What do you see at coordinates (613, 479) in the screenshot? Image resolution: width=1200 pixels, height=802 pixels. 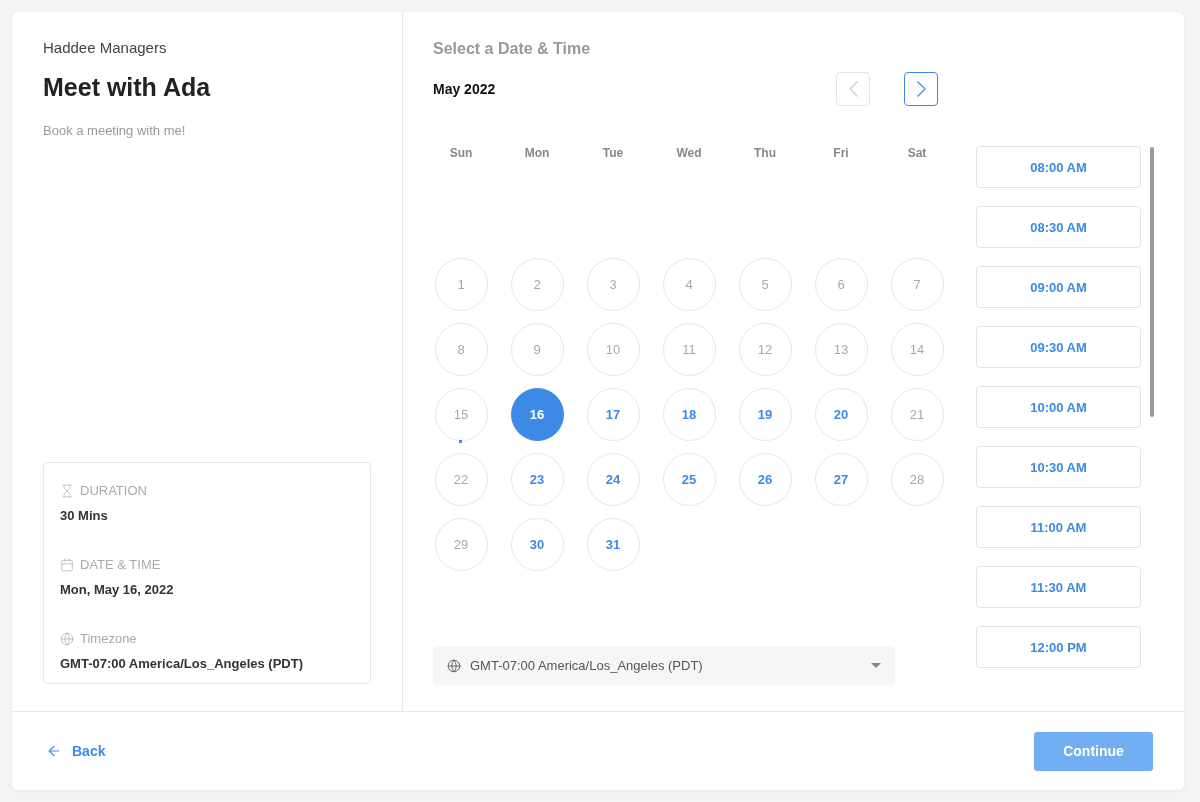 I see `calendar-day: 24` at bounding box center [613, 479].